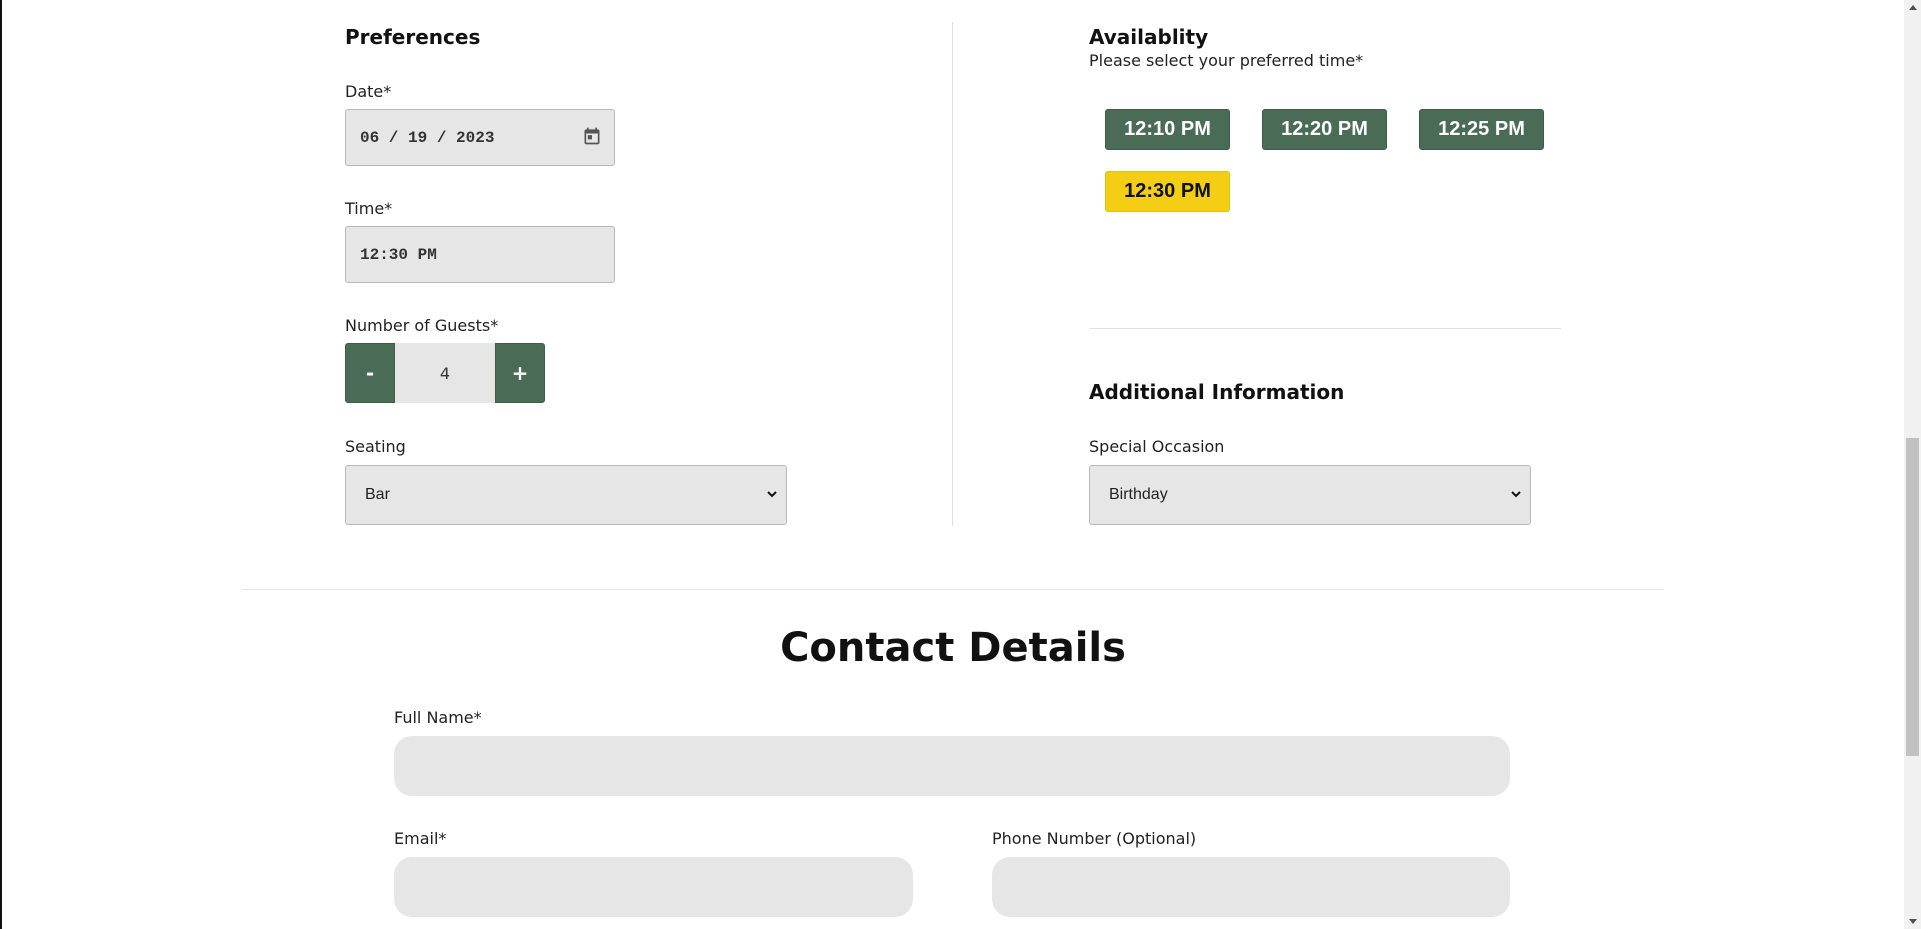 The image size is (1921, 929). What do you see at coordinates (1217, 392) in the screenshot?
I see `additional-info-title: Additional Information` at bounding box center [1217, 392].